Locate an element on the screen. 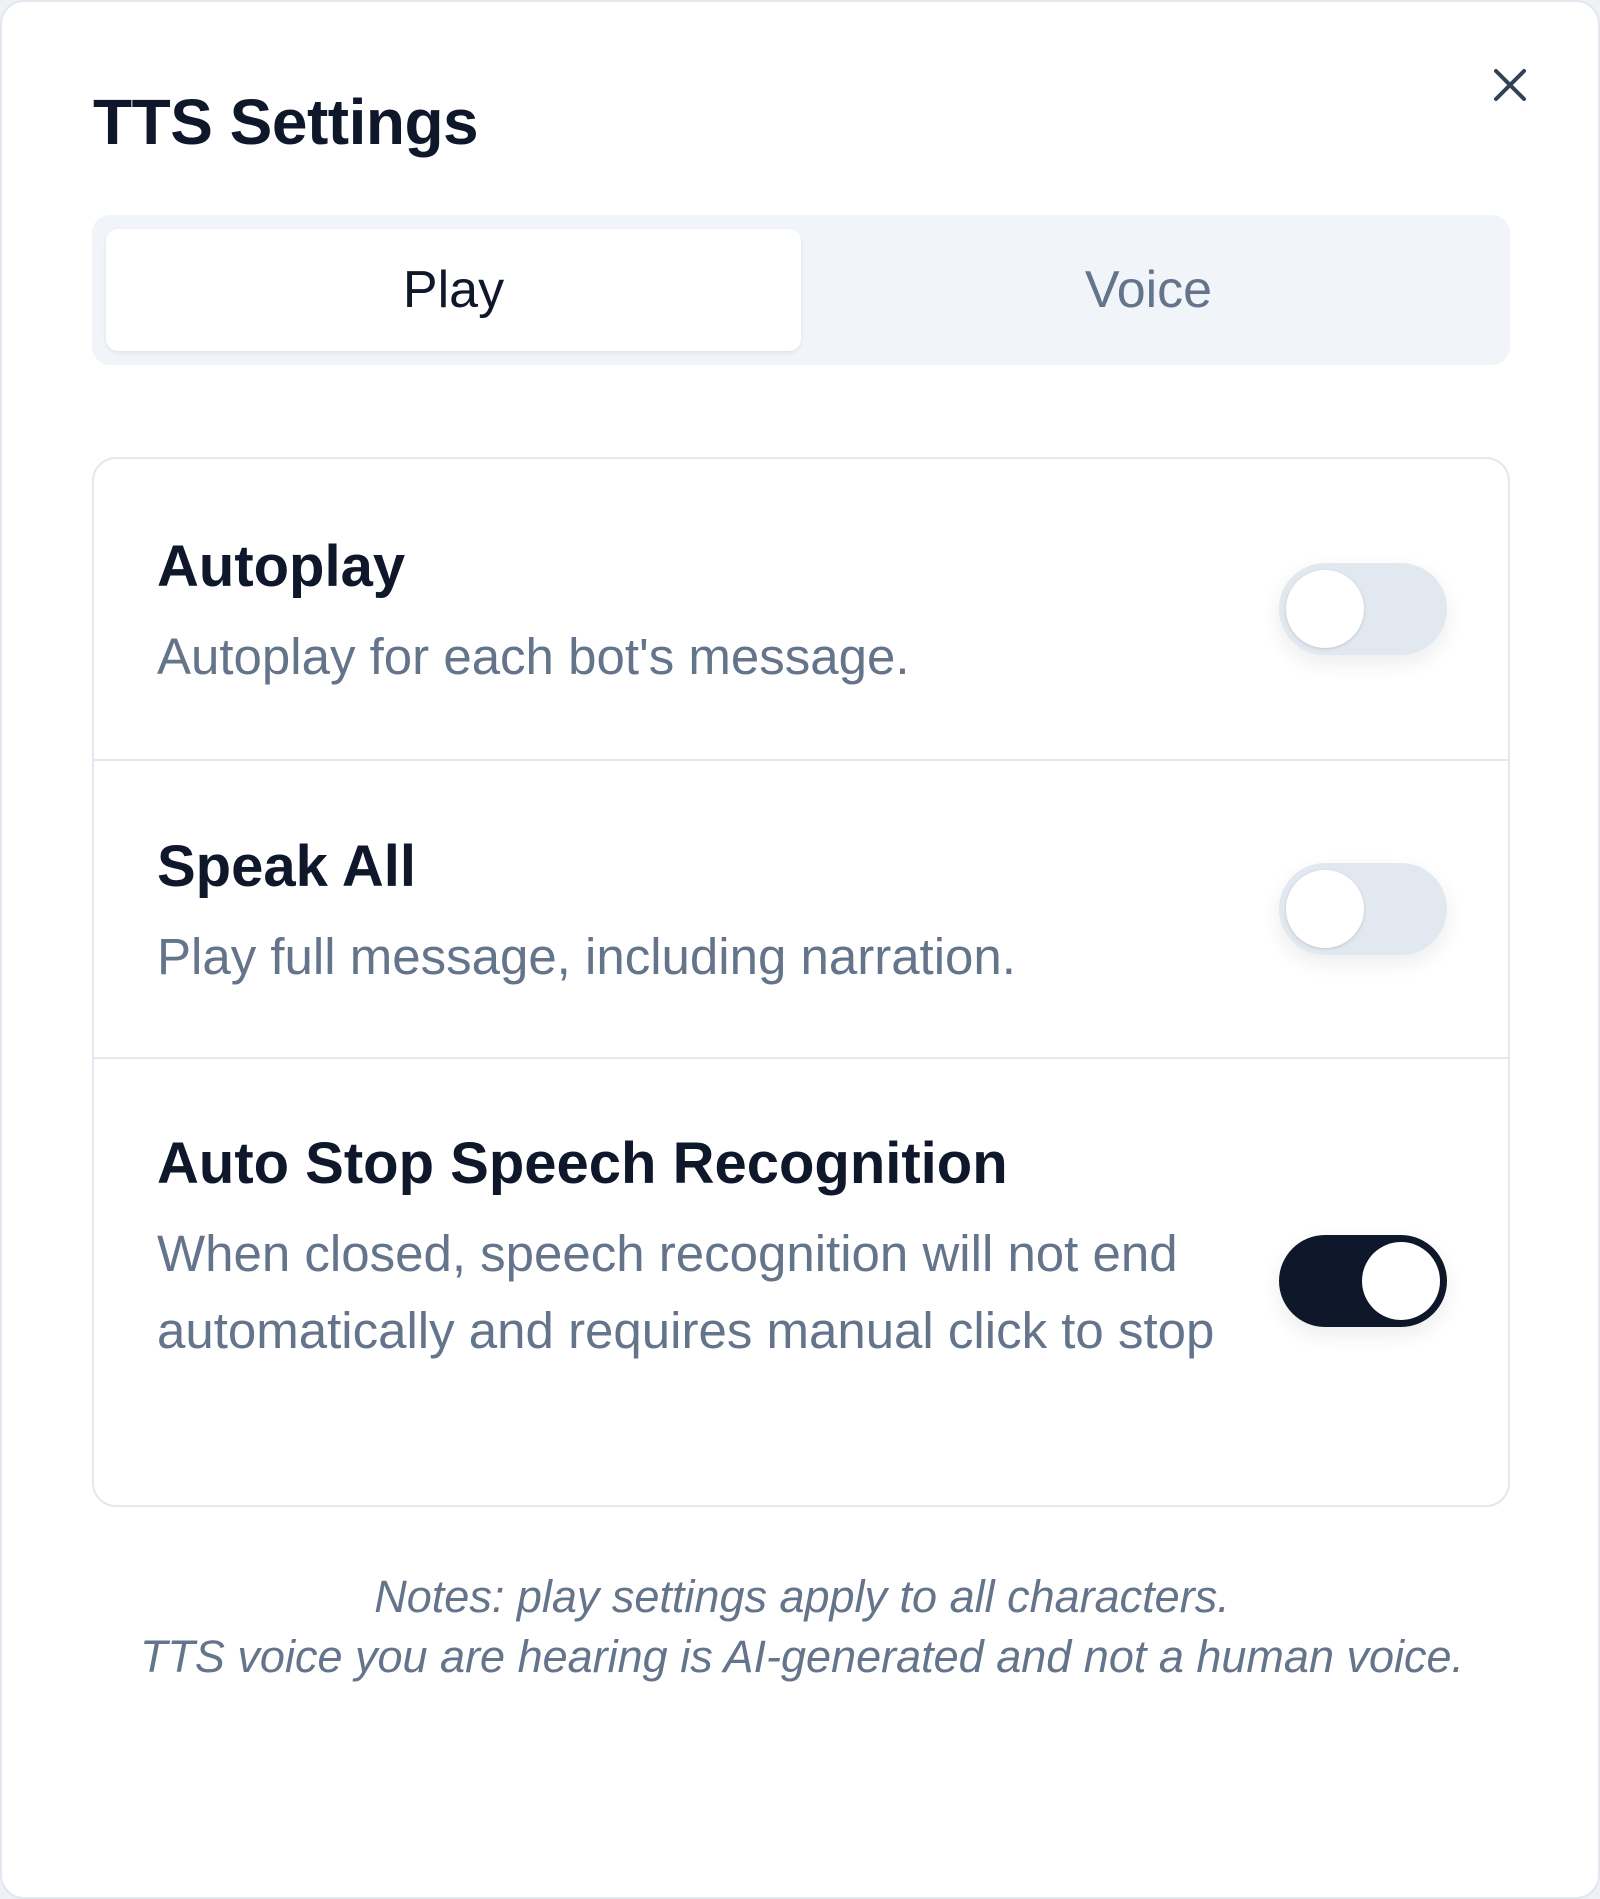  settings-tabs: Play Voice is located at coordinates (801, 290).